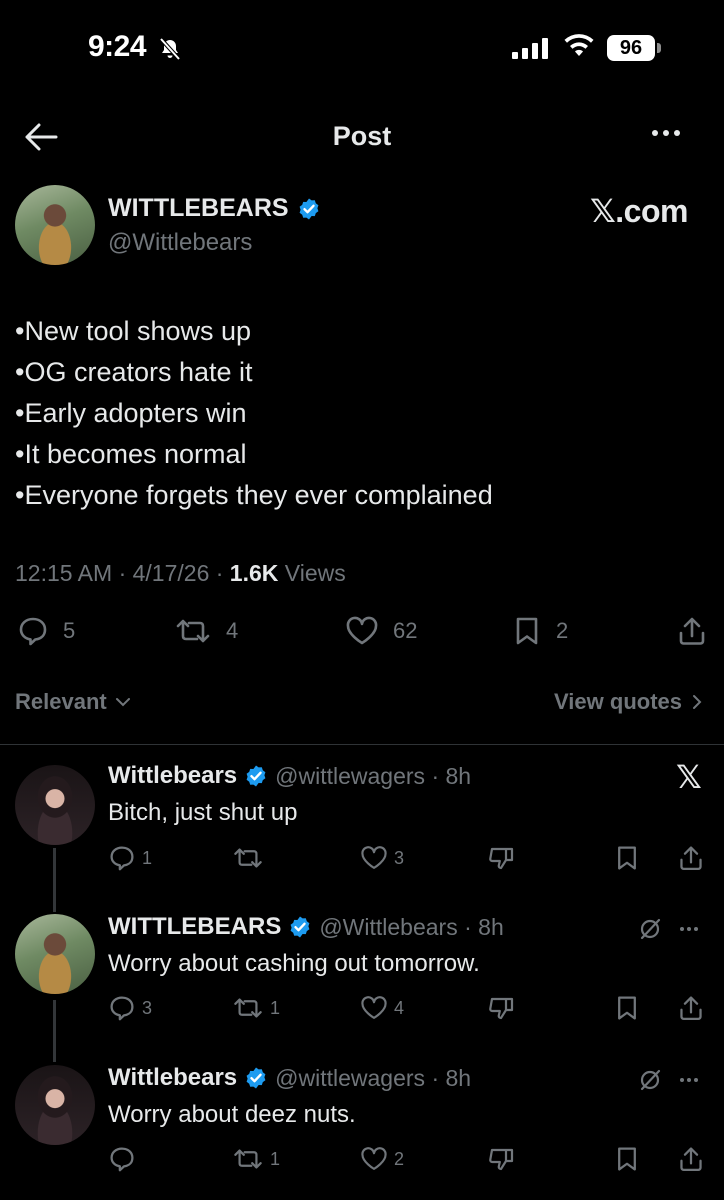  What do you see at coordinates (399, 1007) in the screenshot?
I see `like-count: 4` at bounding box center [399, 1007].